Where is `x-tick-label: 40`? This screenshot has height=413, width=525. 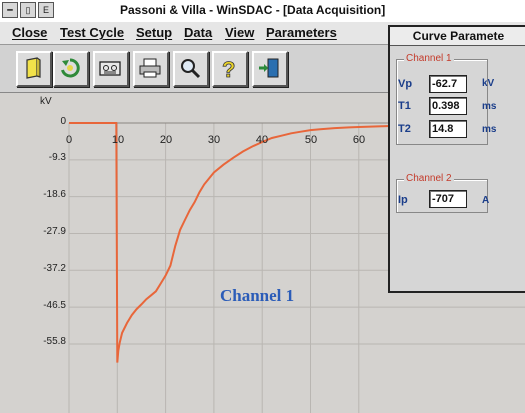
x-tick-label: 40 is located at coordinates (262, 140).